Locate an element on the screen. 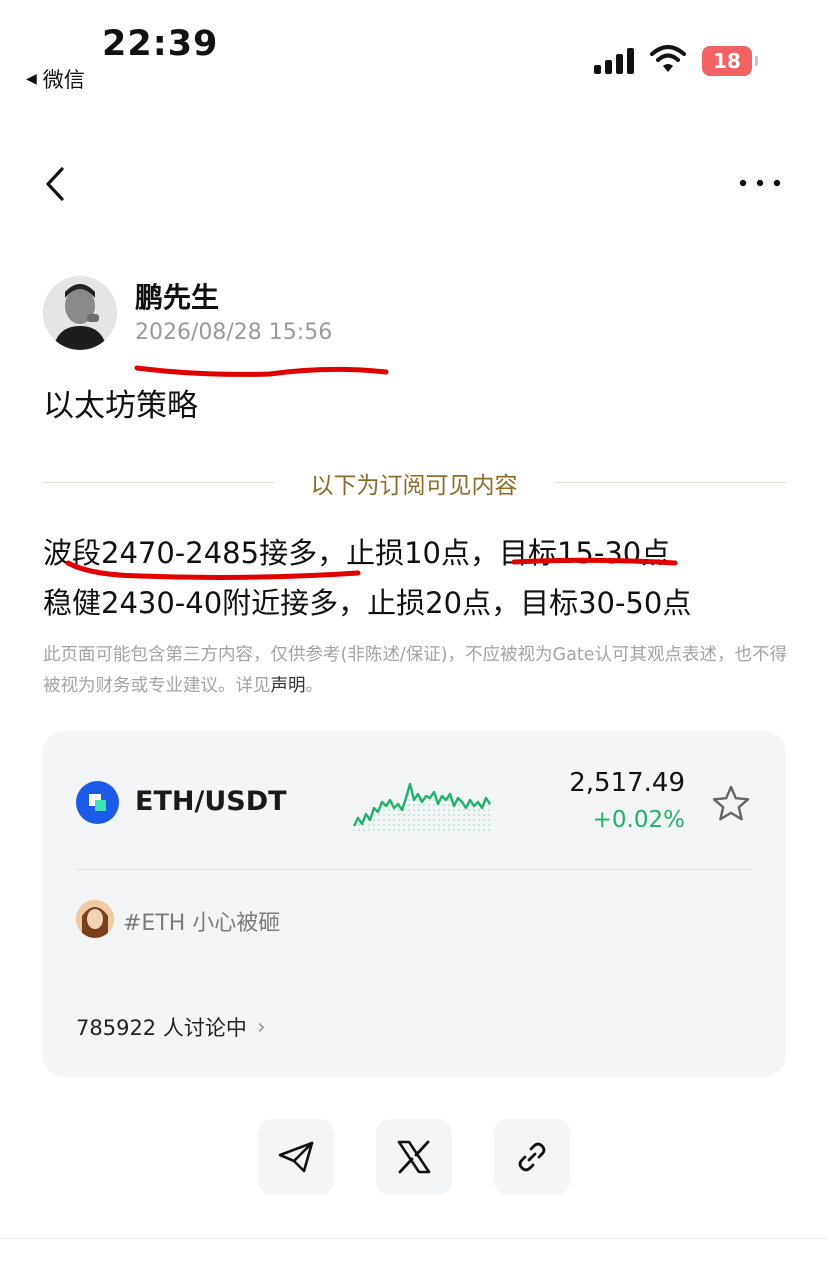 The image size is (828, 1267). telegram-icon is located at coordinates (296, 1157).